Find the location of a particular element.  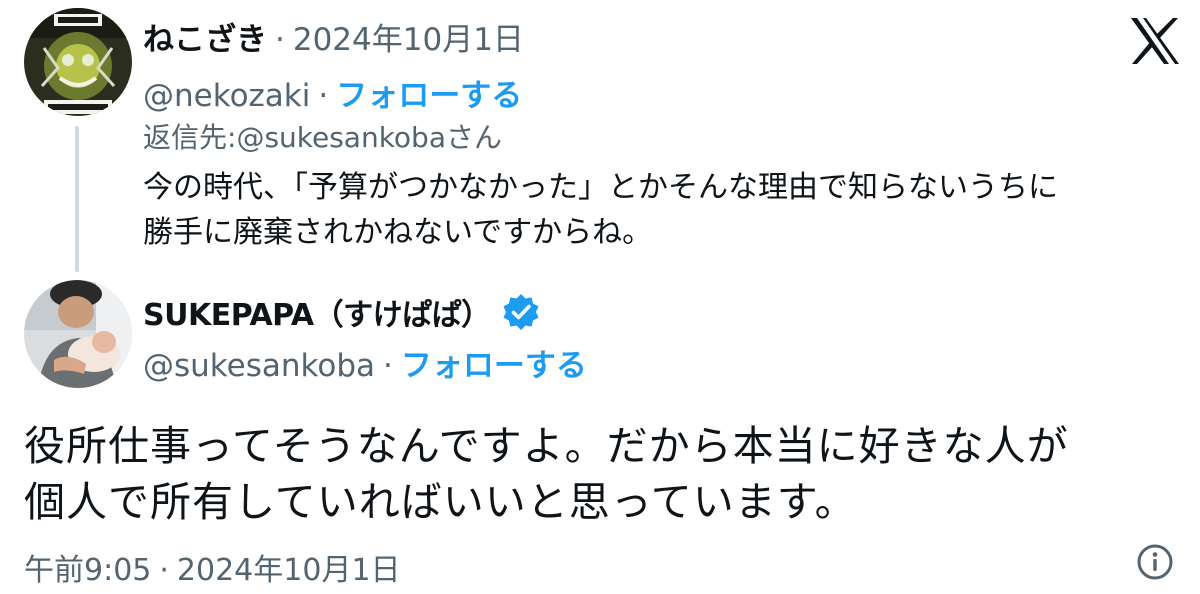

reply-text-line: 今の時代、「予算がつかなかった」とかそんな理由で知らないうちに is located at coordinates (600, 187).